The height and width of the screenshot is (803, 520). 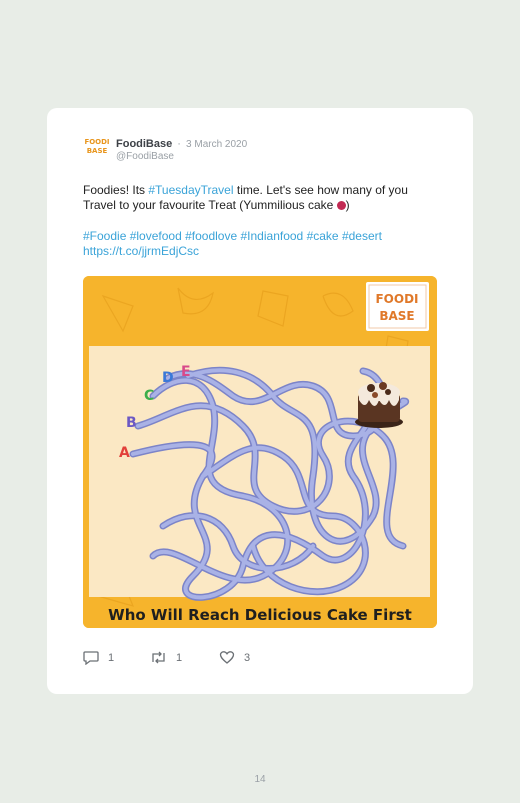 I want to click on retweet-icon, so click(x=158, y=657).